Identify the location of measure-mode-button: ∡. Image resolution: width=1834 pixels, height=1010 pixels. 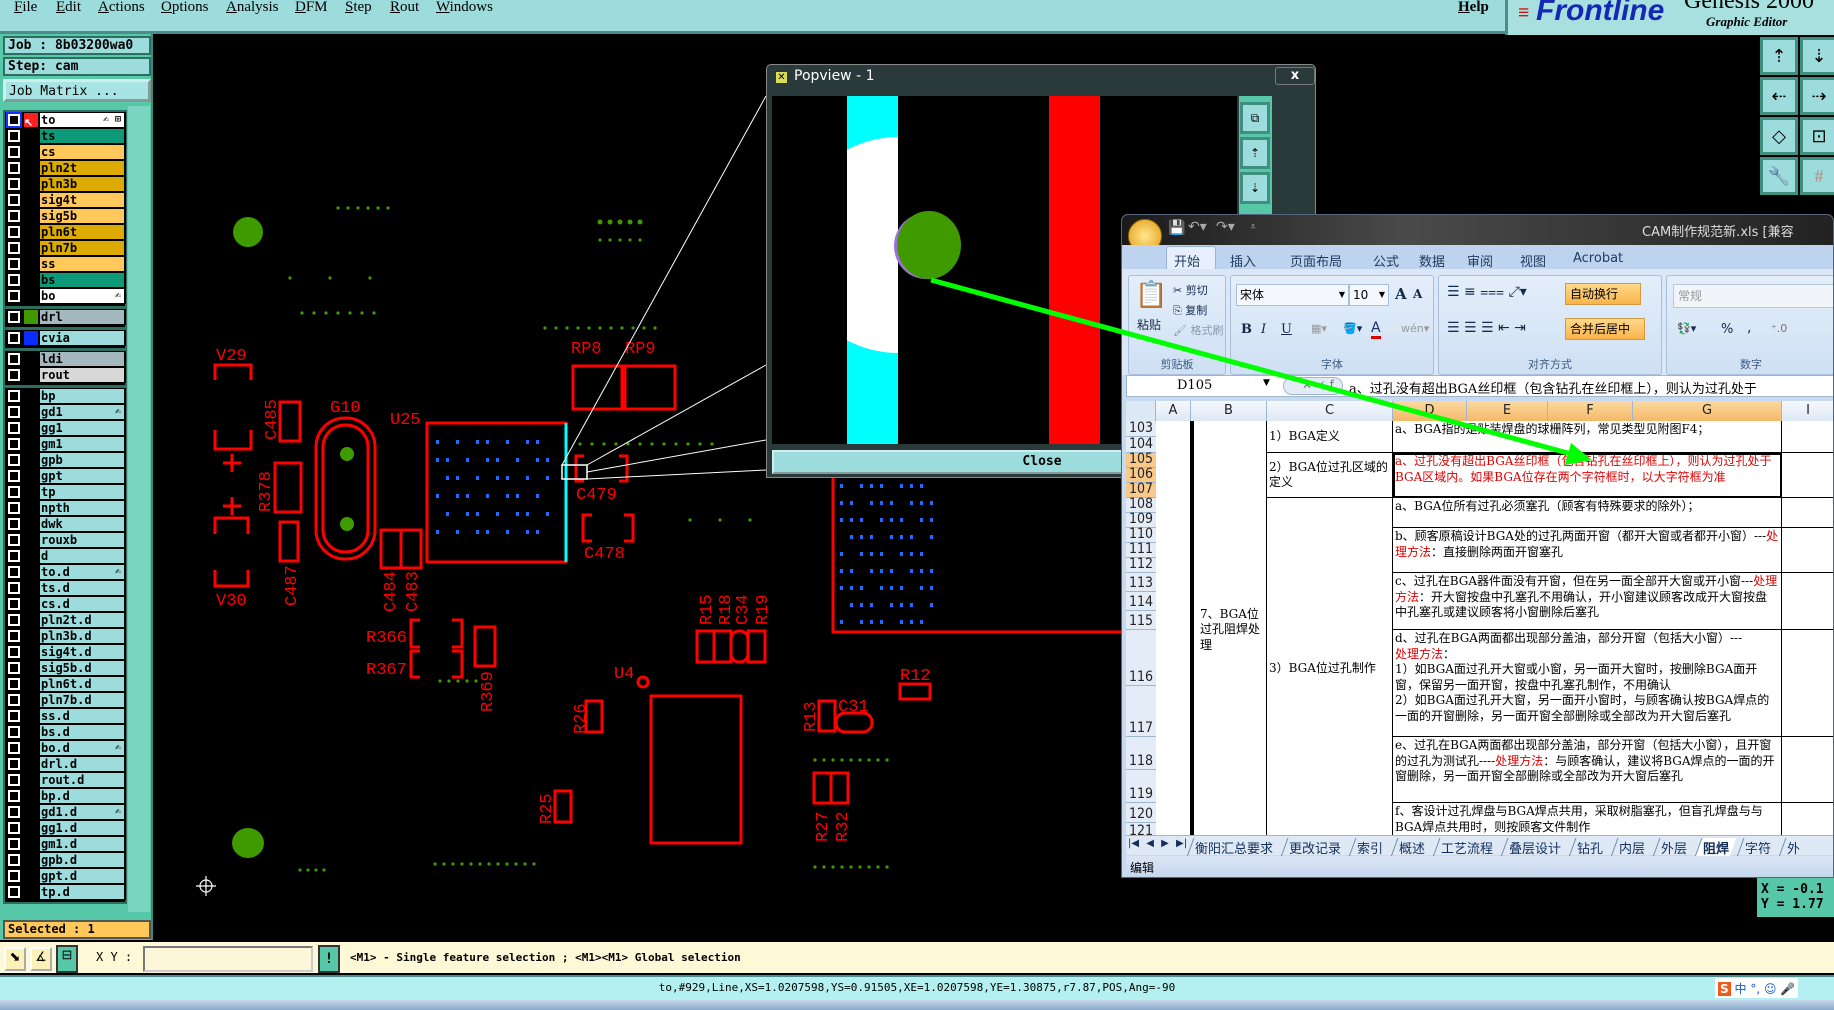
(41, 959).